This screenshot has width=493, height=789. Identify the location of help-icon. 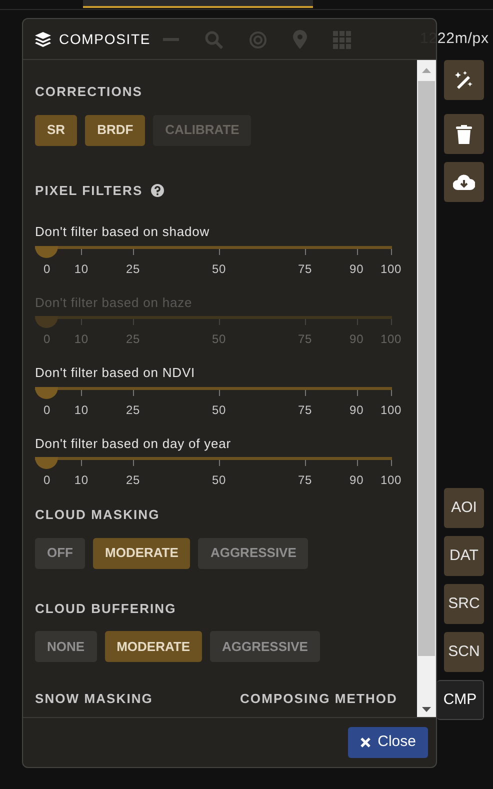
(157, 190).